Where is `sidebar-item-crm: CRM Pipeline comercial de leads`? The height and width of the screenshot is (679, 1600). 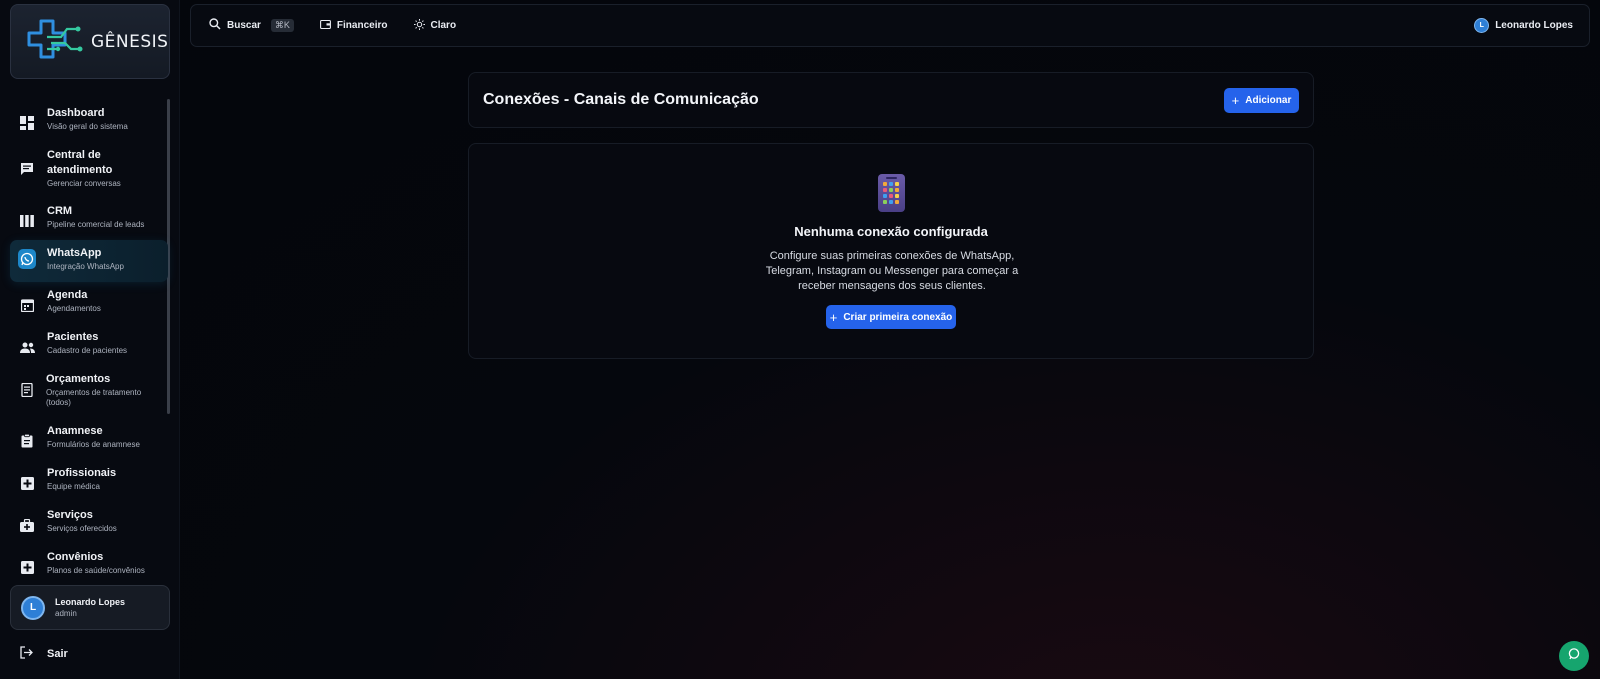
sidebar-item-crm: CRM Pipeline comercial de leads is located at coordinates (89, 219).